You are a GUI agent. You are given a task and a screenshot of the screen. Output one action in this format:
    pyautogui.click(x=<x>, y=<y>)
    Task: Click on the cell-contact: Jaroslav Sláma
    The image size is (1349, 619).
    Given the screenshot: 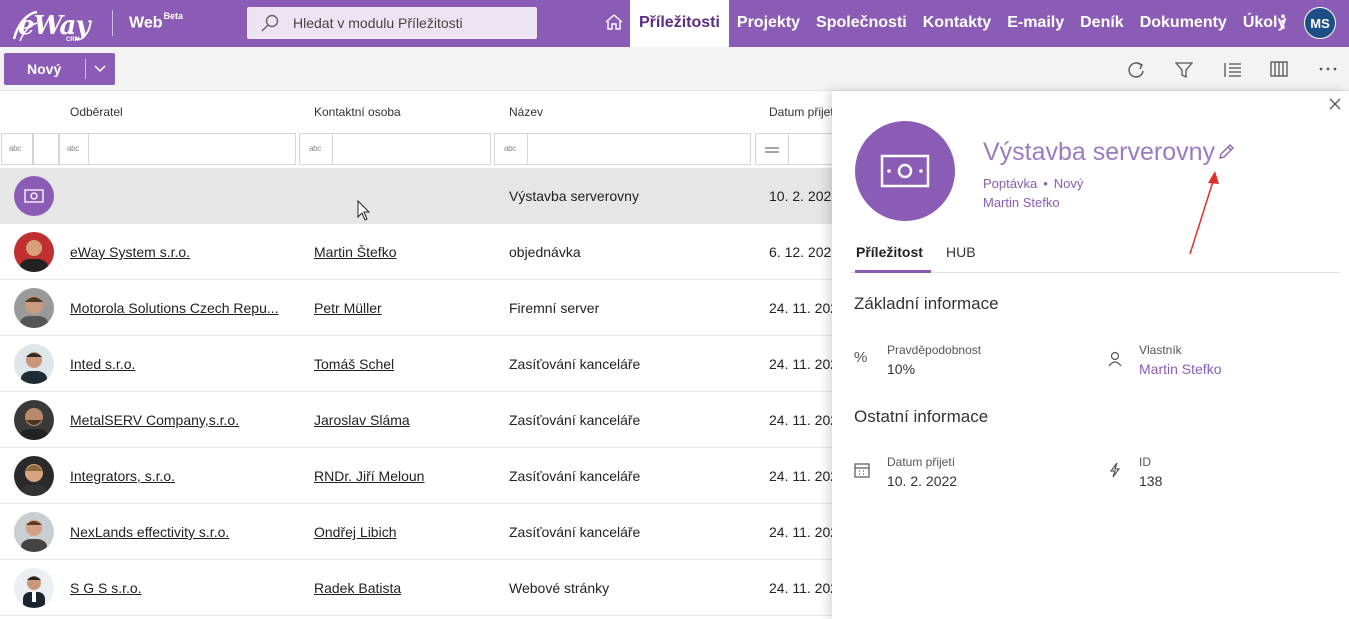 What is the action you would take?
    pyautogui.click(x=362, y=420)
    